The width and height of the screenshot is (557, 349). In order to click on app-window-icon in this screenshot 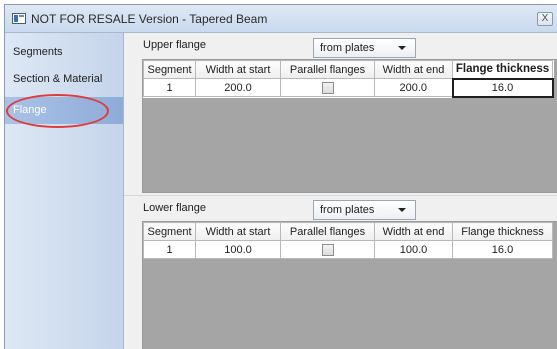, I will do `click(19, 18)`.